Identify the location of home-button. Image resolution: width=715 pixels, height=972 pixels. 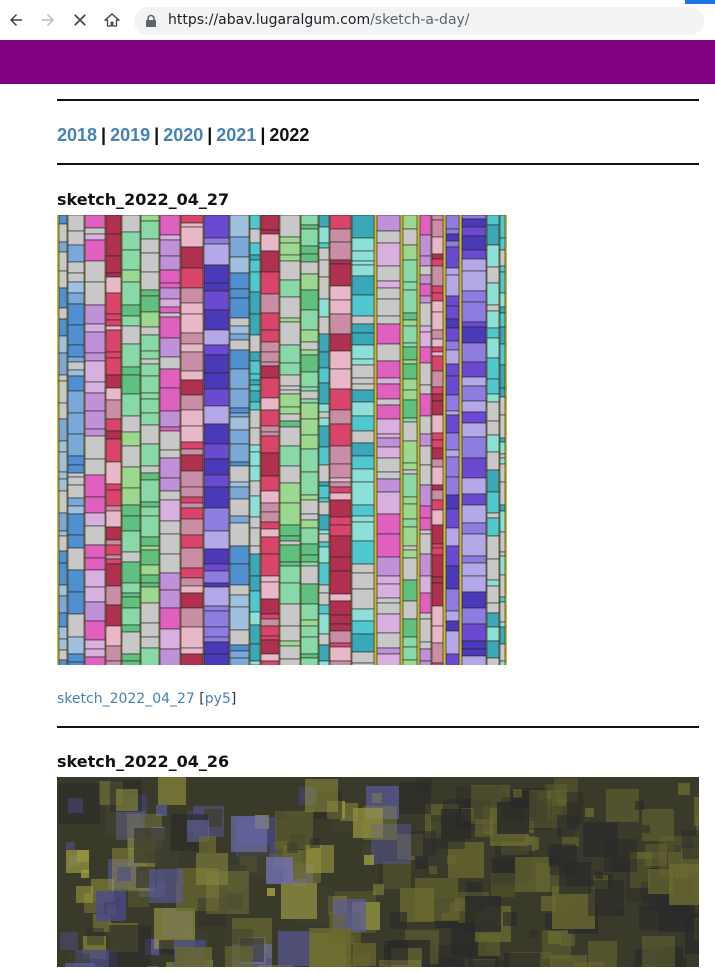
(112, 20).